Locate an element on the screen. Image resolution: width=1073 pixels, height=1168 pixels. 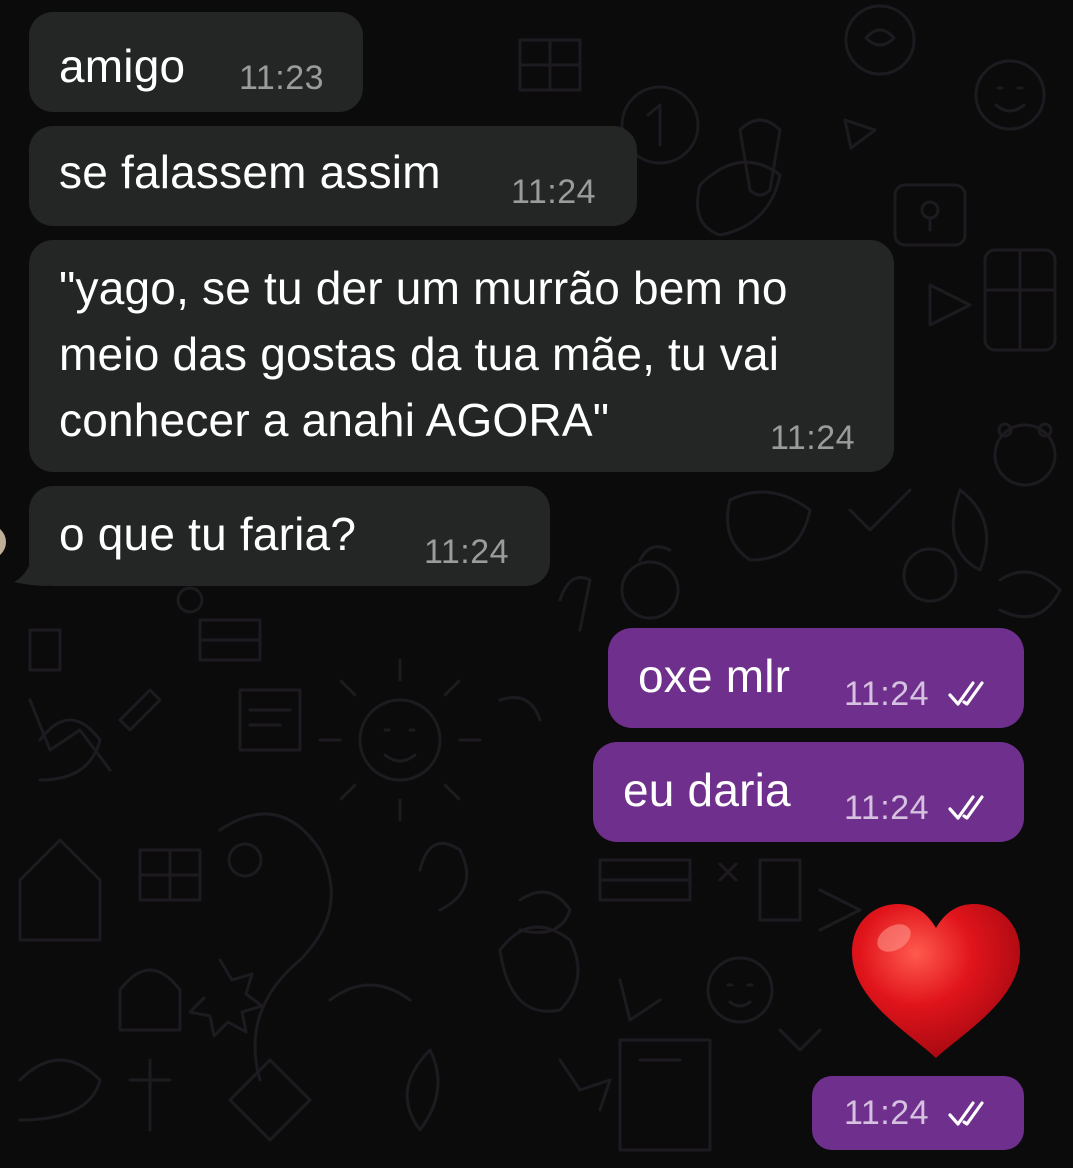
message-timestamp: 11:23 is located at coordinates (282, 78).